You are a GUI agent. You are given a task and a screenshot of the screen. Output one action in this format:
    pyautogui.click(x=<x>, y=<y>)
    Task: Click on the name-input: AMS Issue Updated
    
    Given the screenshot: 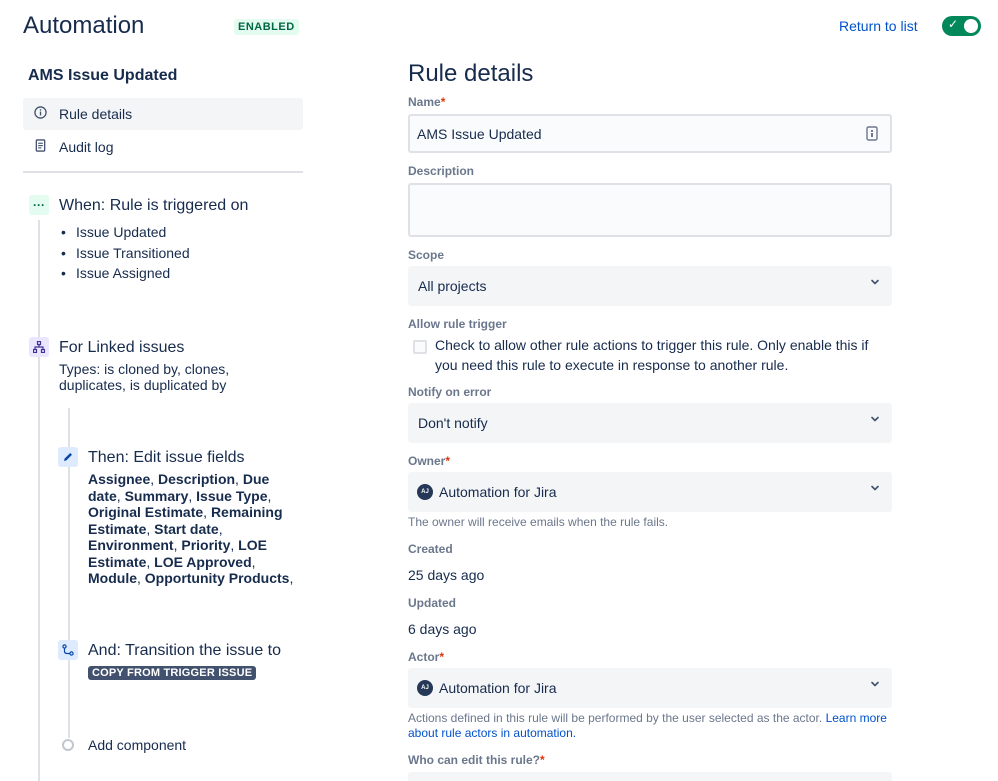 What is the action you would take?
    pyautogui.click(x=650, y=133)
    